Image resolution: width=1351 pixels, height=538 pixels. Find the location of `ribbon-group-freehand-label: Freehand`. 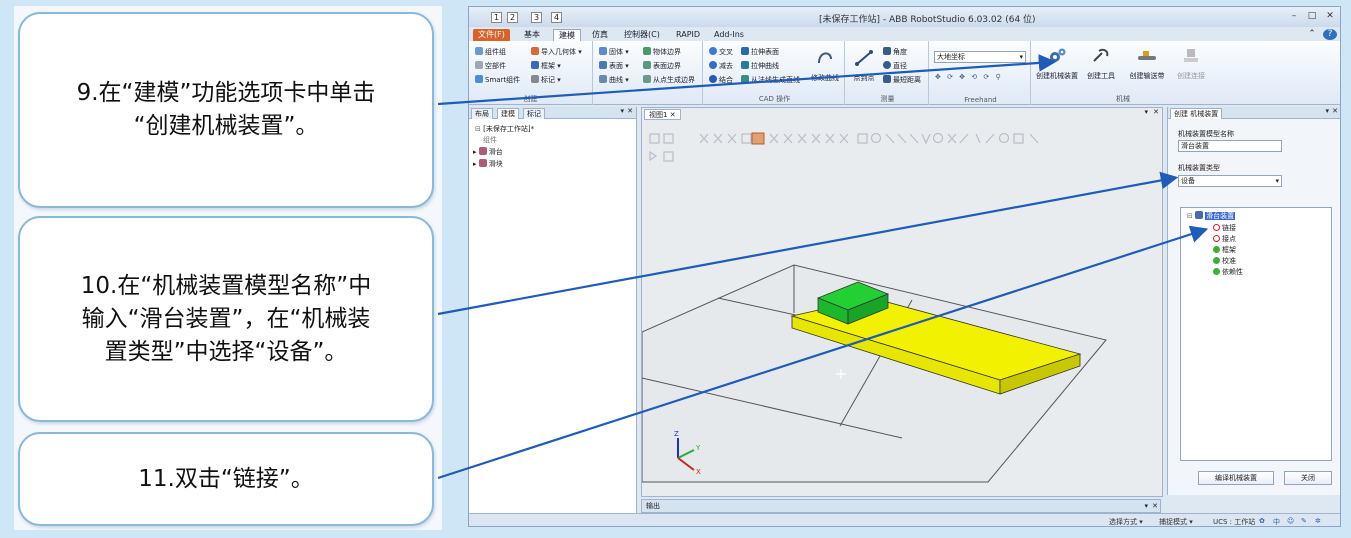

ribbon-group-freehand-label: Freehand is located at coordinates (980, 100).